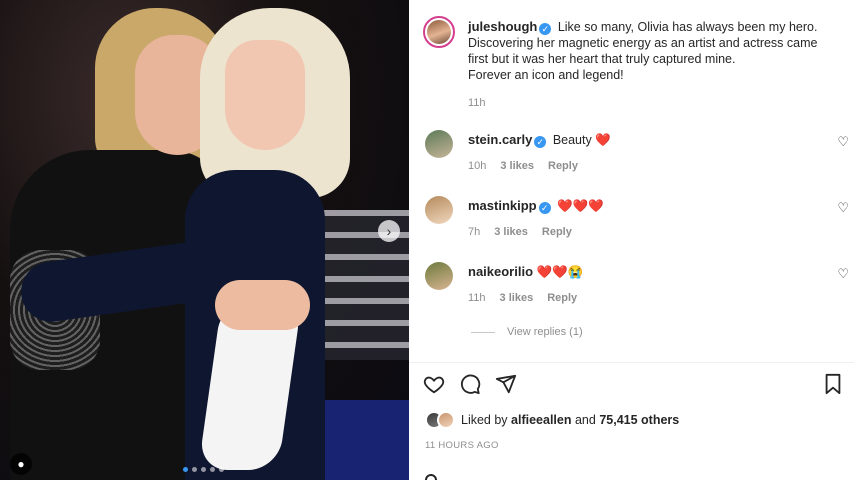 The height and width of the screenshot is (480, 854). What do you see at coordinates (585, 420) in the screenshot?
I see `likes-joiner: and` at bounding box center [585, 420].